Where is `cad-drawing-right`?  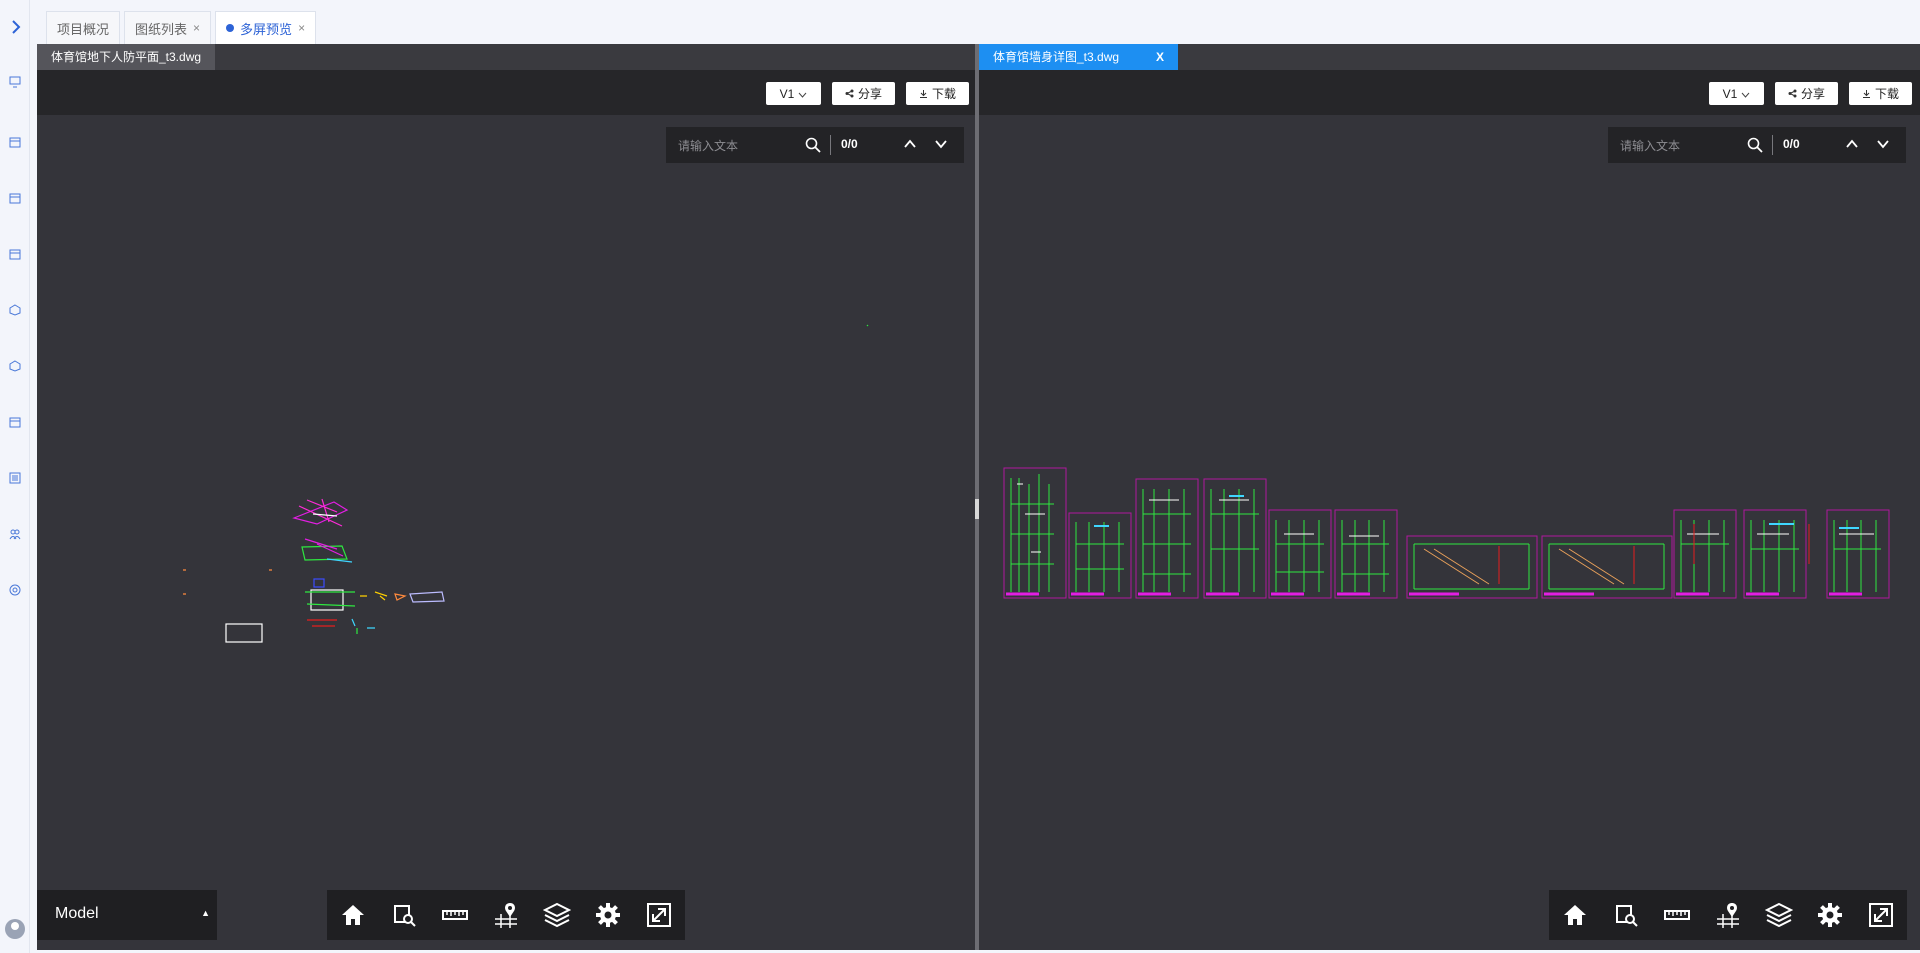 cad-drawing-right is located at coordinates (1446, 533).